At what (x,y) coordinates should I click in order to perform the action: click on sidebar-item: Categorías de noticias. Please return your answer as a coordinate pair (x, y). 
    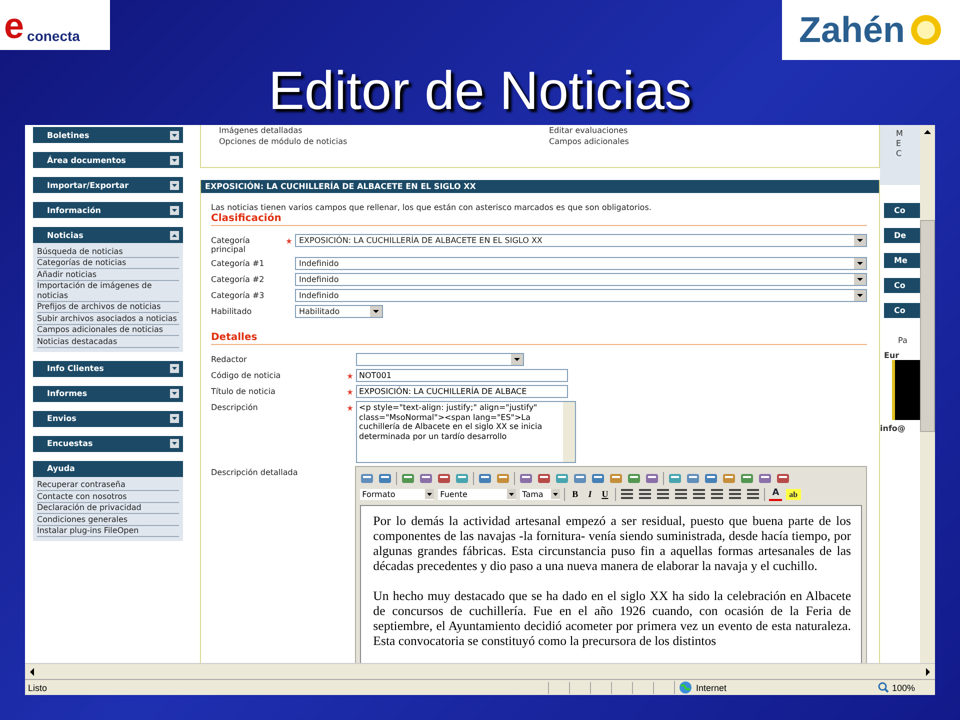
    Looking at the image, I should click on (108, 263).